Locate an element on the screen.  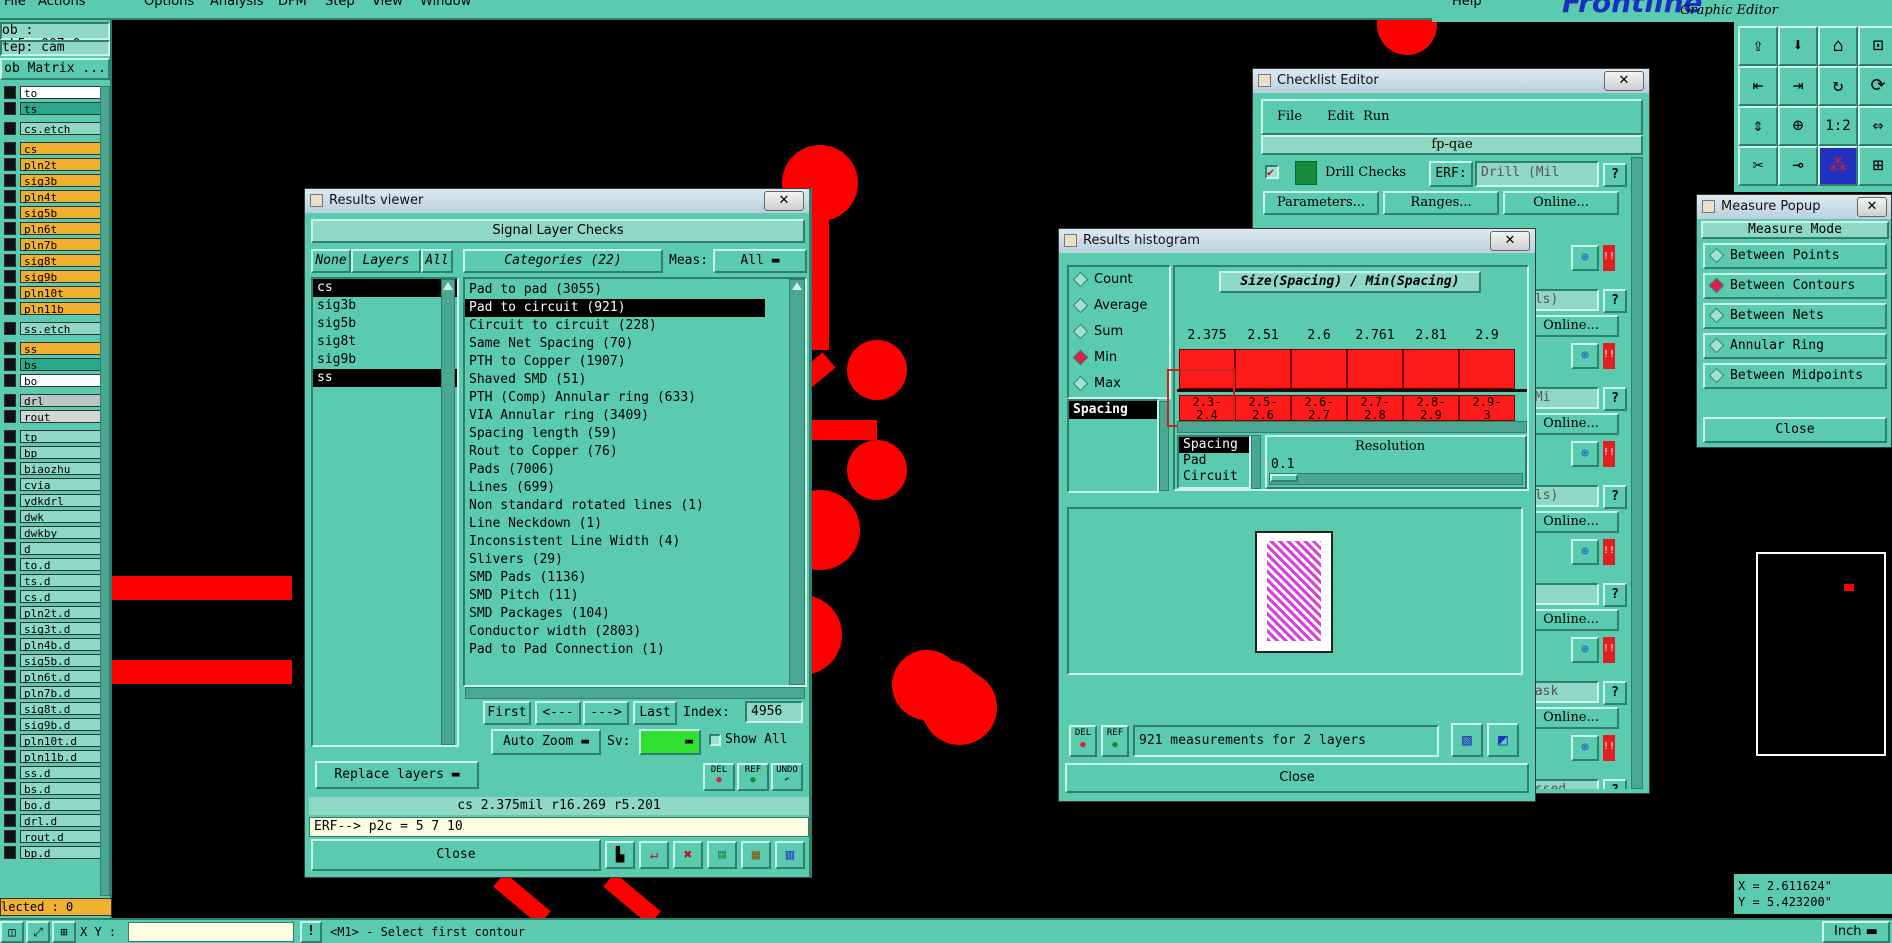
checklist-close-x: ✕ is located at coordinates (1624, 81).